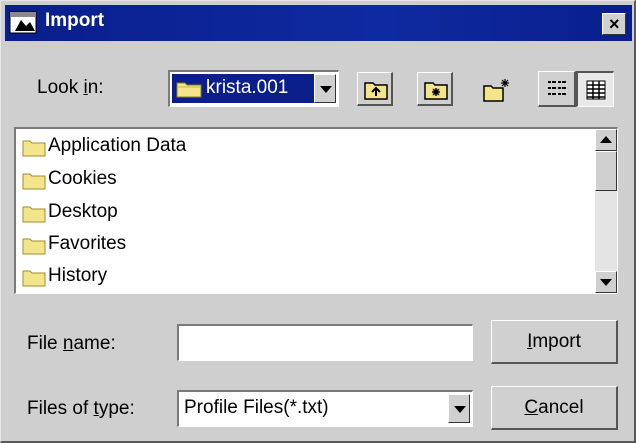 The height and width of the screenshot is (443, 636). I want to click on home-button, so click(435, 89).